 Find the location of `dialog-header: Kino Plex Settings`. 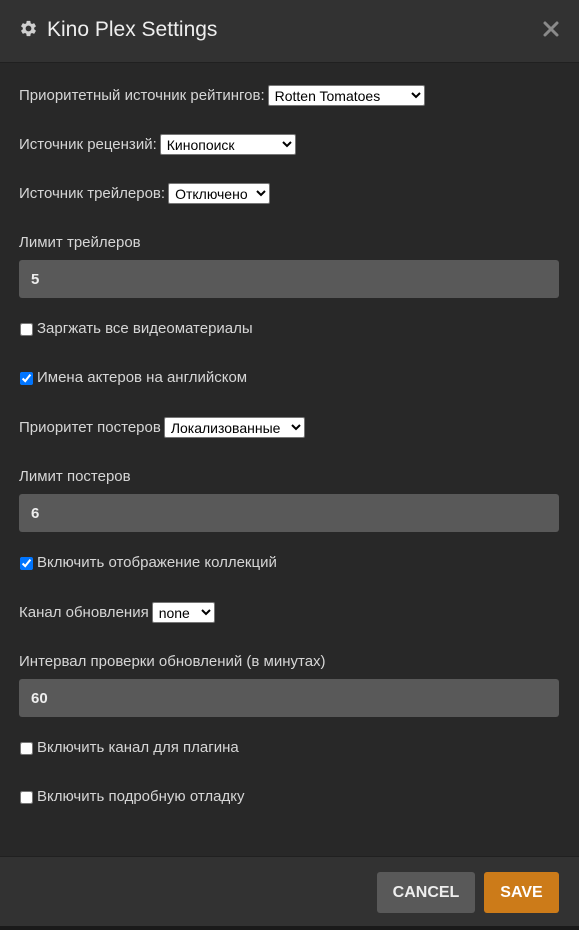

dialog-header: Kino Plex Settings is located at coordinates (289, 31).